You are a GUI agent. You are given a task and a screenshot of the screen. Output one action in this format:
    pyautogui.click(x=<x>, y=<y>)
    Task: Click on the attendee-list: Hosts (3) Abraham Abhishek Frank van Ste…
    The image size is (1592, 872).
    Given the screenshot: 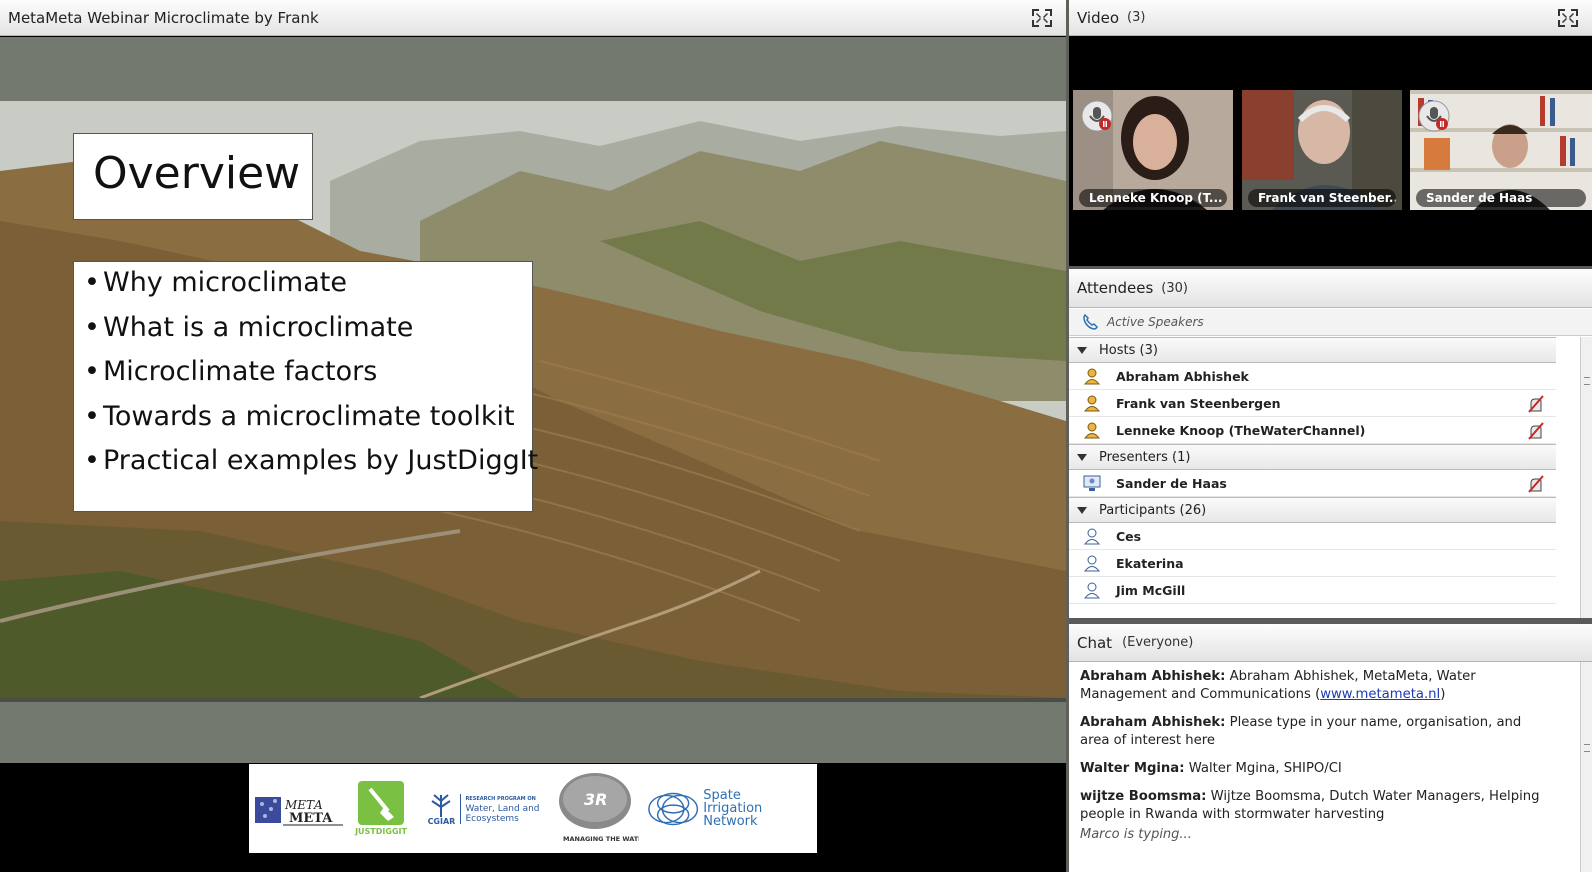 What is the action you would take?
    pyautogui.click(x=1312, y=470)
    